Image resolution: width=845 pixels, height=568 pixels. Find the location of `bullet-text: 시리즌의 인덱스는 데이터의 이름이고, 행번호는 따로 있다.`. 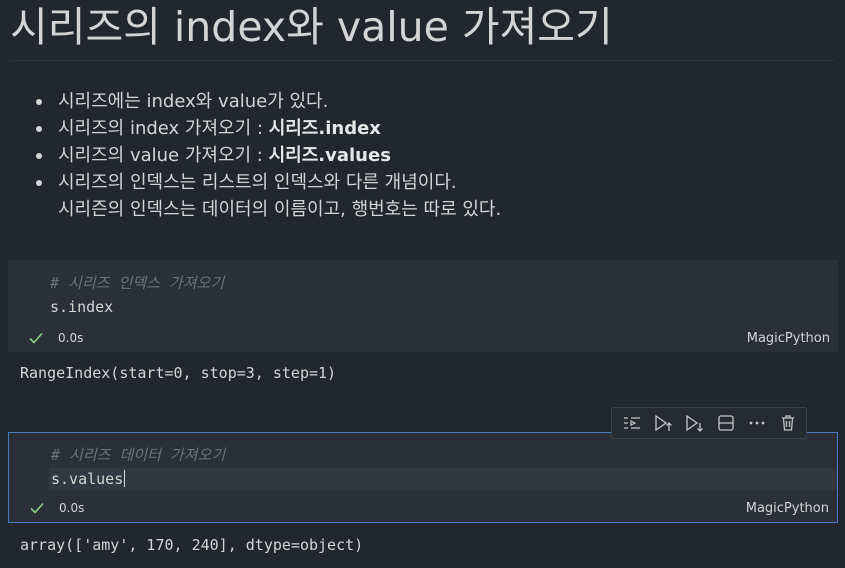

bullet-text: 시리즌의 인덱스는 데이터의 이름이고, 행번호는 따로 있다. is located at coordinates (280, 209).